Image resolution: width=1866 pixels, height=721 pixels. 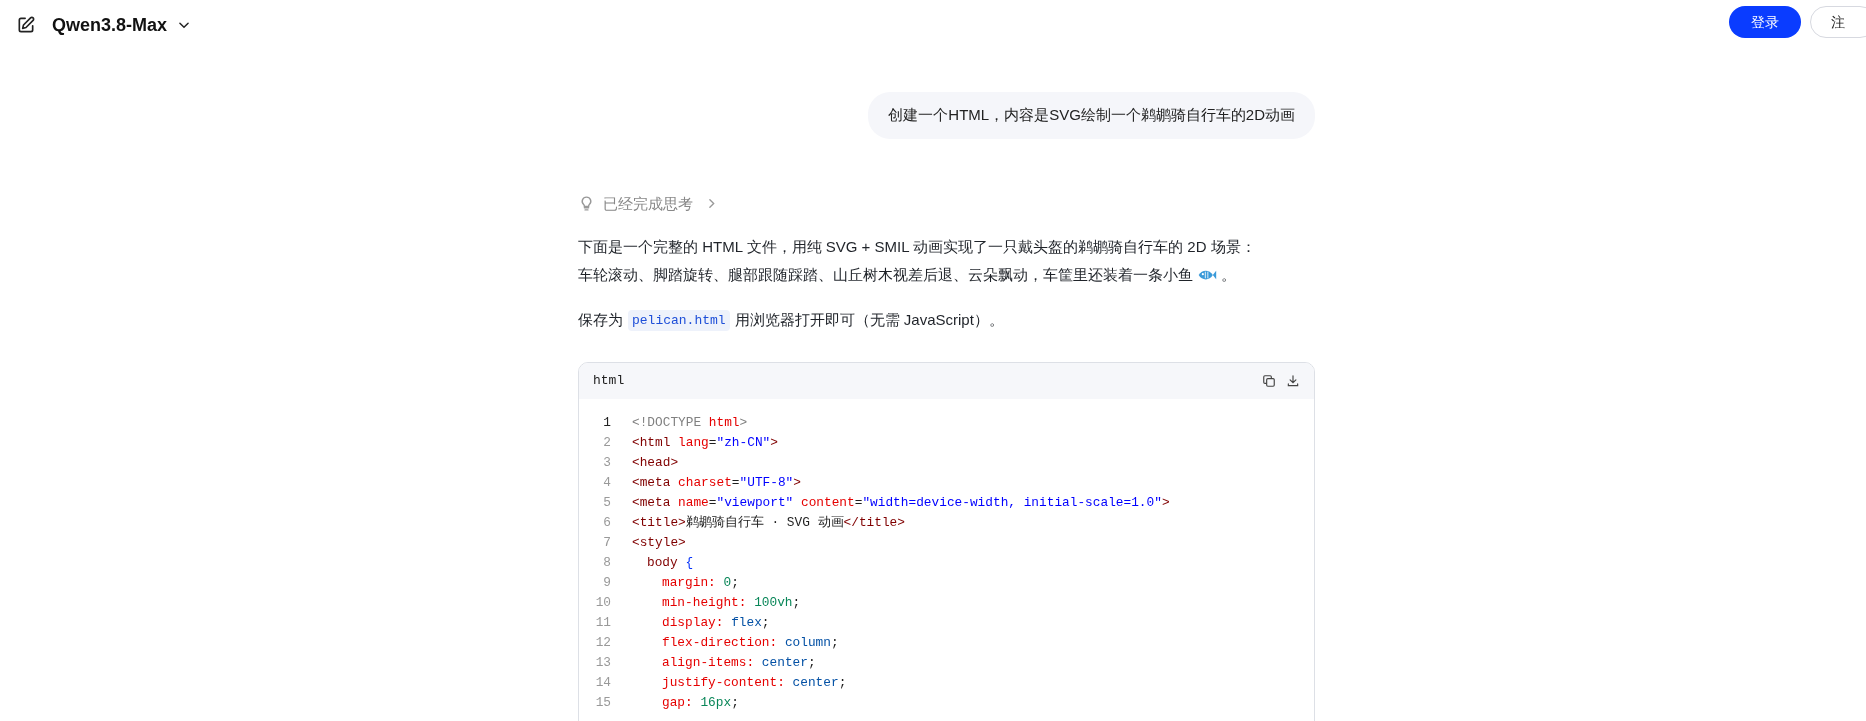 What do you see at coordinates (607, 462) in the screenshot?
I see `line-number: 3` at bounding box center [607, 462].